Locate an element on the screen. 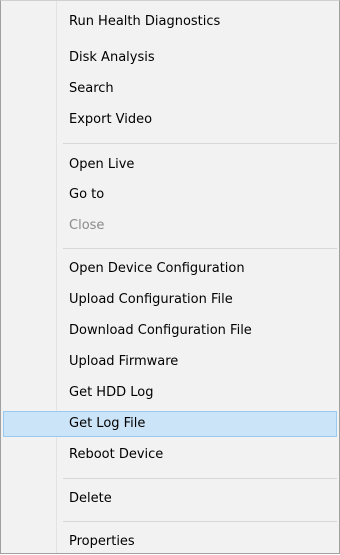 This screenshot has width=340, height=555. menu-item-upload-configuration-file: Upload Configuration File is located at coordinates (170, 300).